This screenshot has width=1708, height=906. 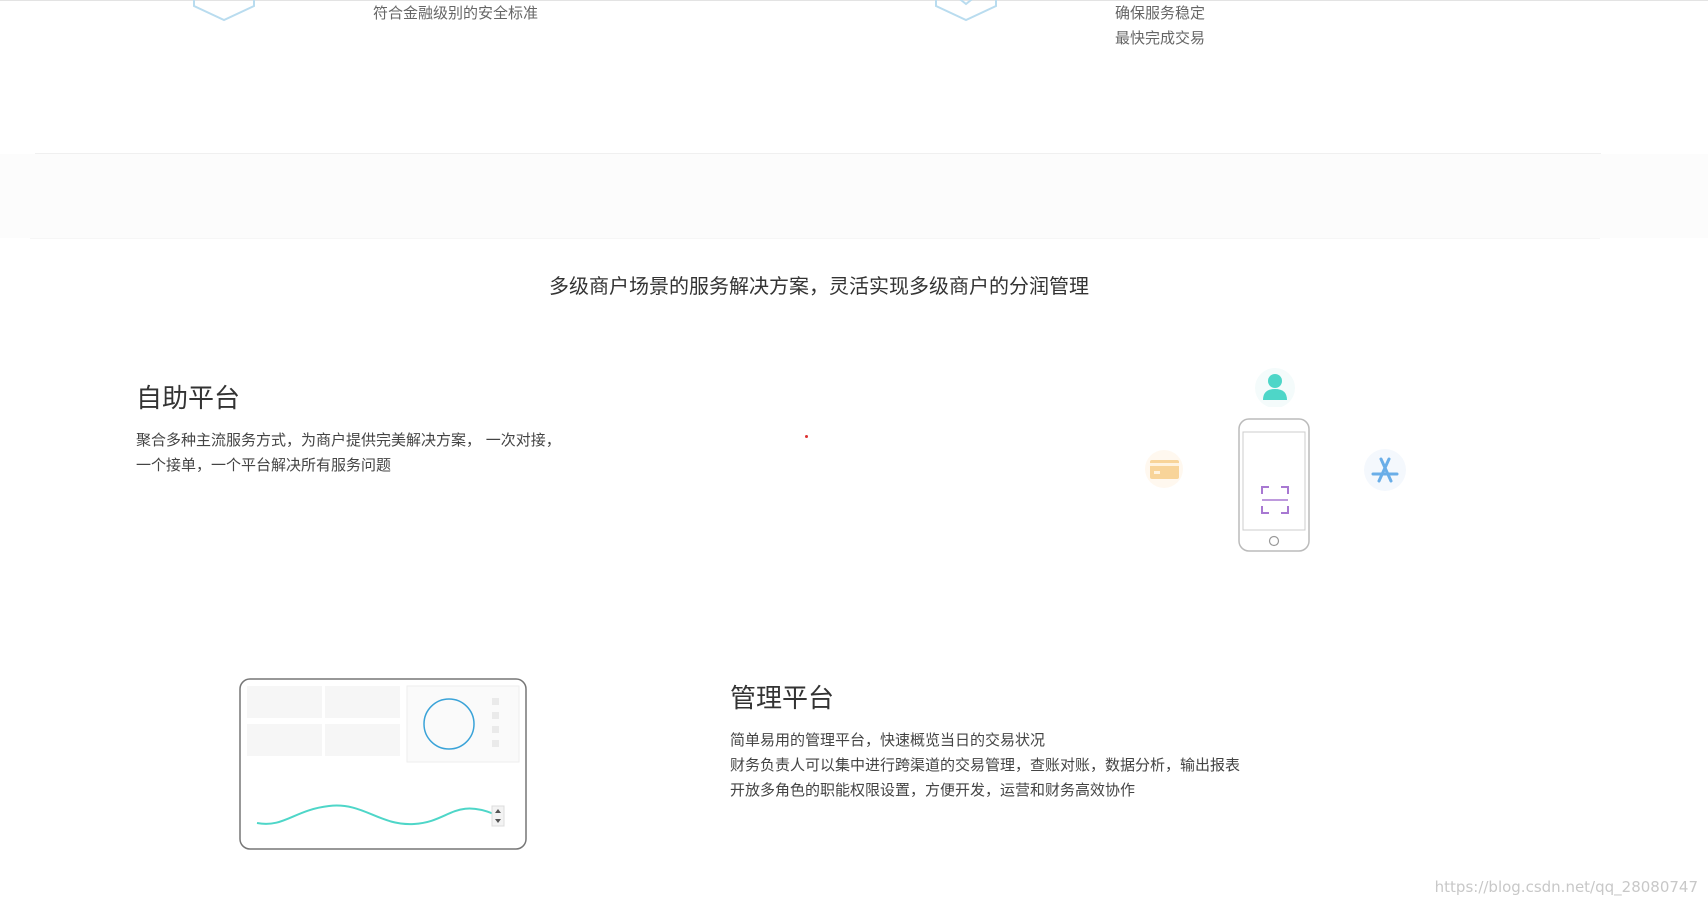 I want to click on card-icon, so click(x=1164, y=469).